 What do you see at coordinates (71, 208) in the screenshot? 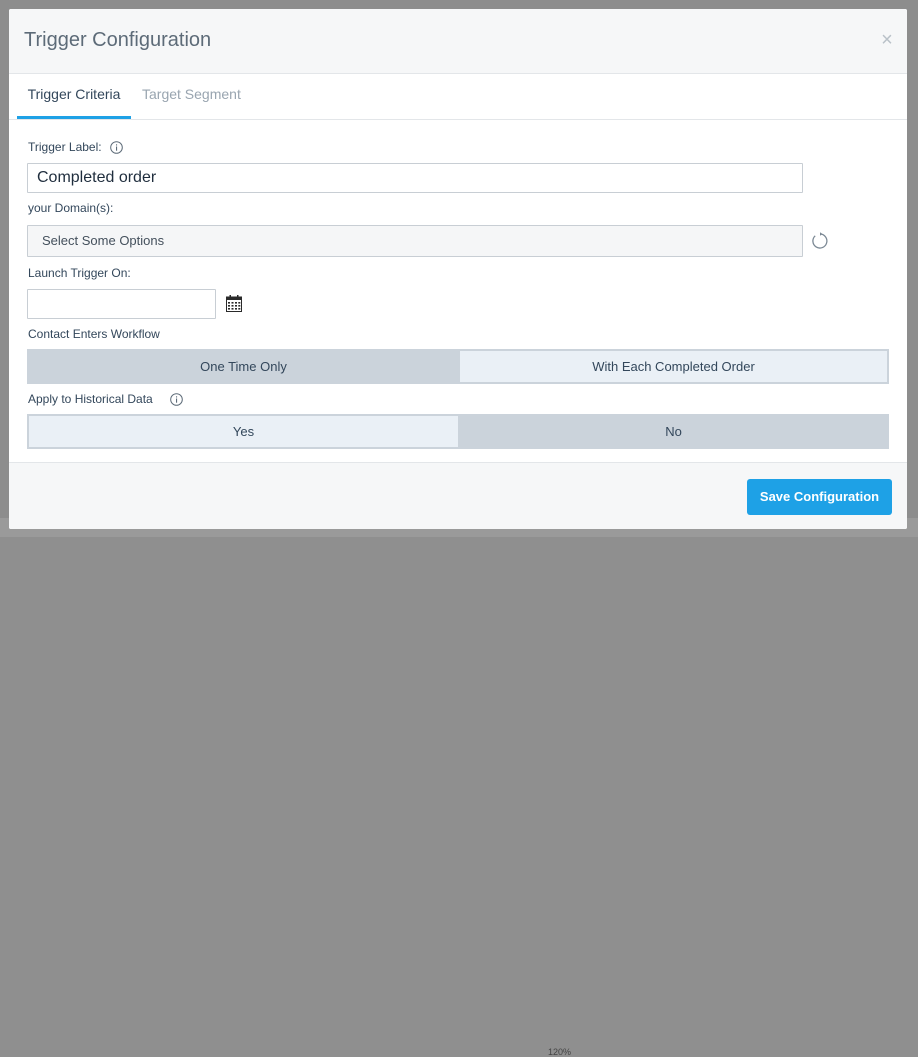
I see `domains-label: your Domain(s):` at bounding box center [71, 208].